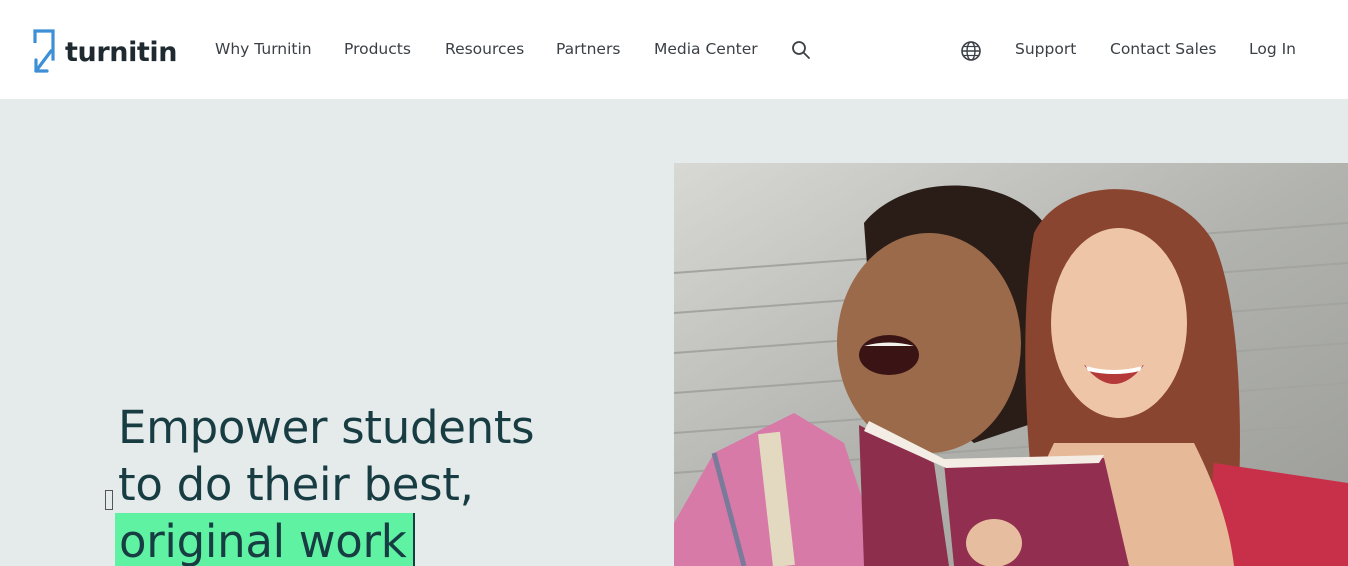 The width and height of the screenshot is (1348, 566). Describe the element at coordinates (801, 52) in the screenshot. I see `search-icon` at that location.